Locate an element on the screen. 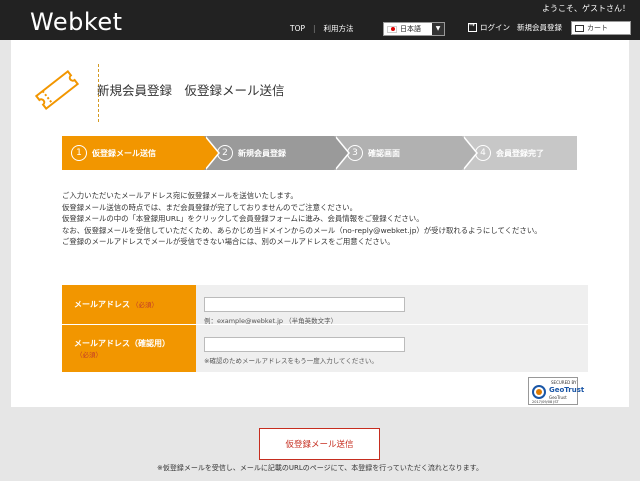 Image resolution: width=640 pixels, height=481 pixels. page-title: 新規会員登録 仮登録メール送信 is located at coordinates (191, 90).